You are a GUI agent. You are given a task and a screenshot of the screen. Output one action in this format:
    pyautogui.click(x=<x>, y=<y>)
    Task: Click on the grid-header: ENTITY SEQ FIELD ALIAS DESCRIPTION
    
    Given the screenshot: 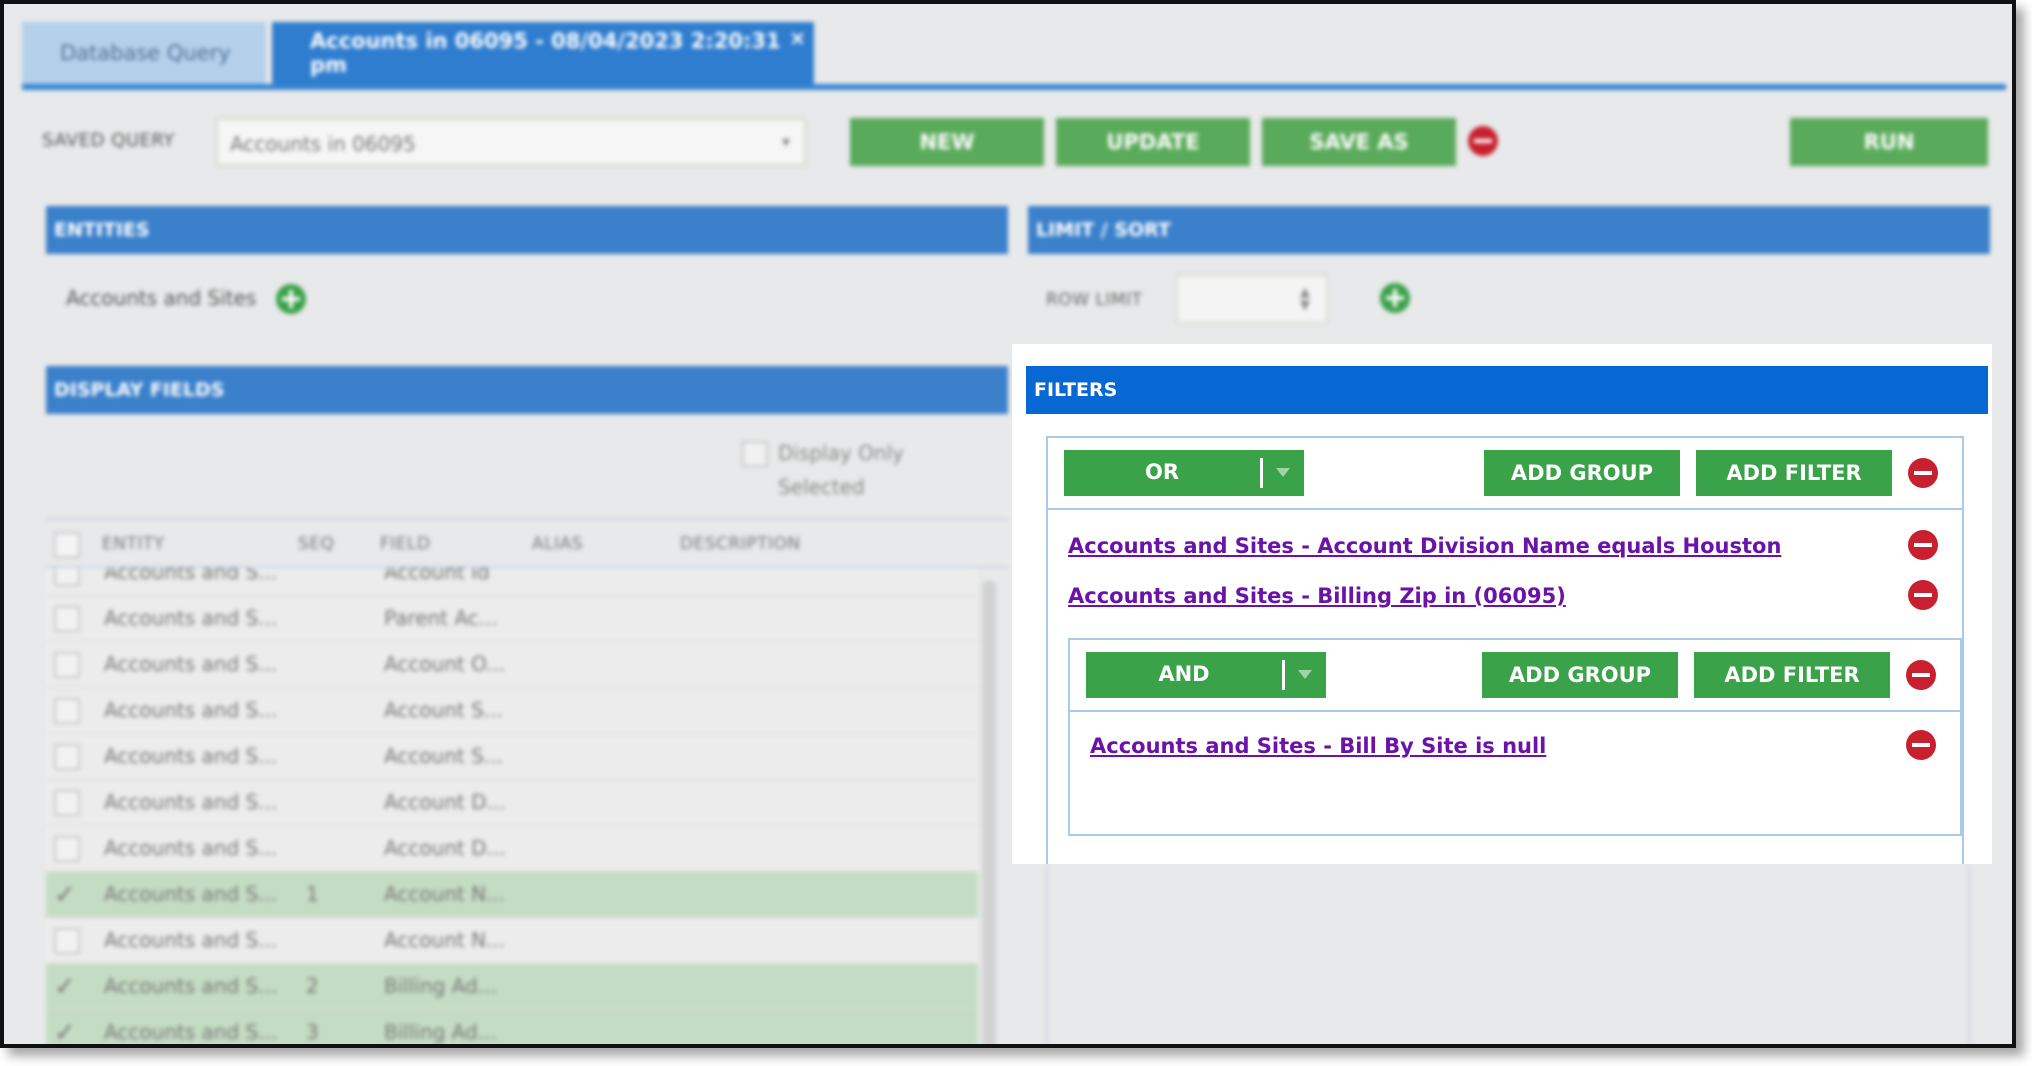 What is the action you would take?
    pyautogui.click(x=527, y=543)
    